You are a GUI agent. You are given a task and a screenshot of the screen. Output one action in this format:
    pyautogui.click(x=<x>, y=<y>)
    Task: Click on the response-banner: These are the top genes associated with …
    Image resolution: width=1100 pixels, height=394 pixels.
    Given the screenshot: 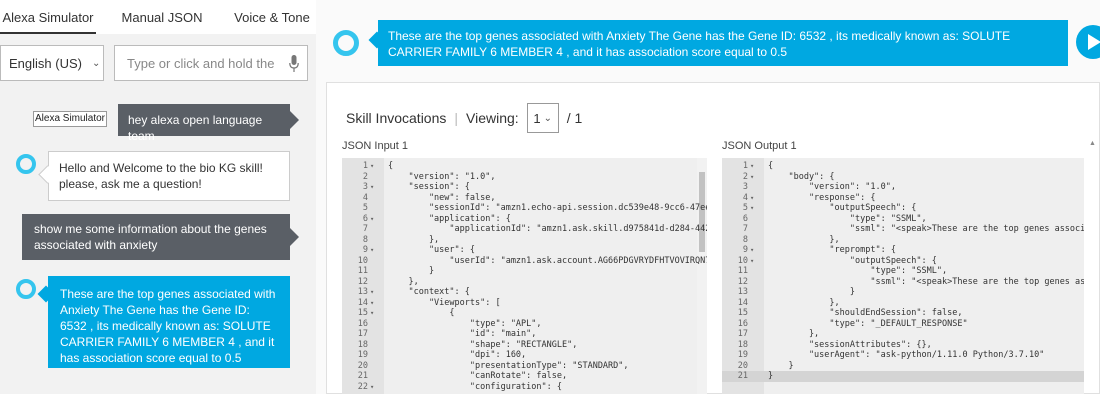 What is the action you would take?
    pyautogui.click(x=723, y=43)
    